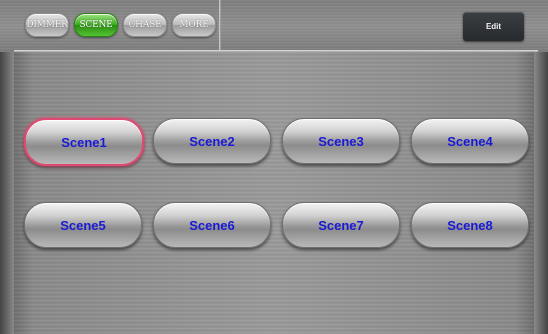 This screenshot has height=334, width=548. I want to click on scene-1-button: Scene1, so click(84, 142).